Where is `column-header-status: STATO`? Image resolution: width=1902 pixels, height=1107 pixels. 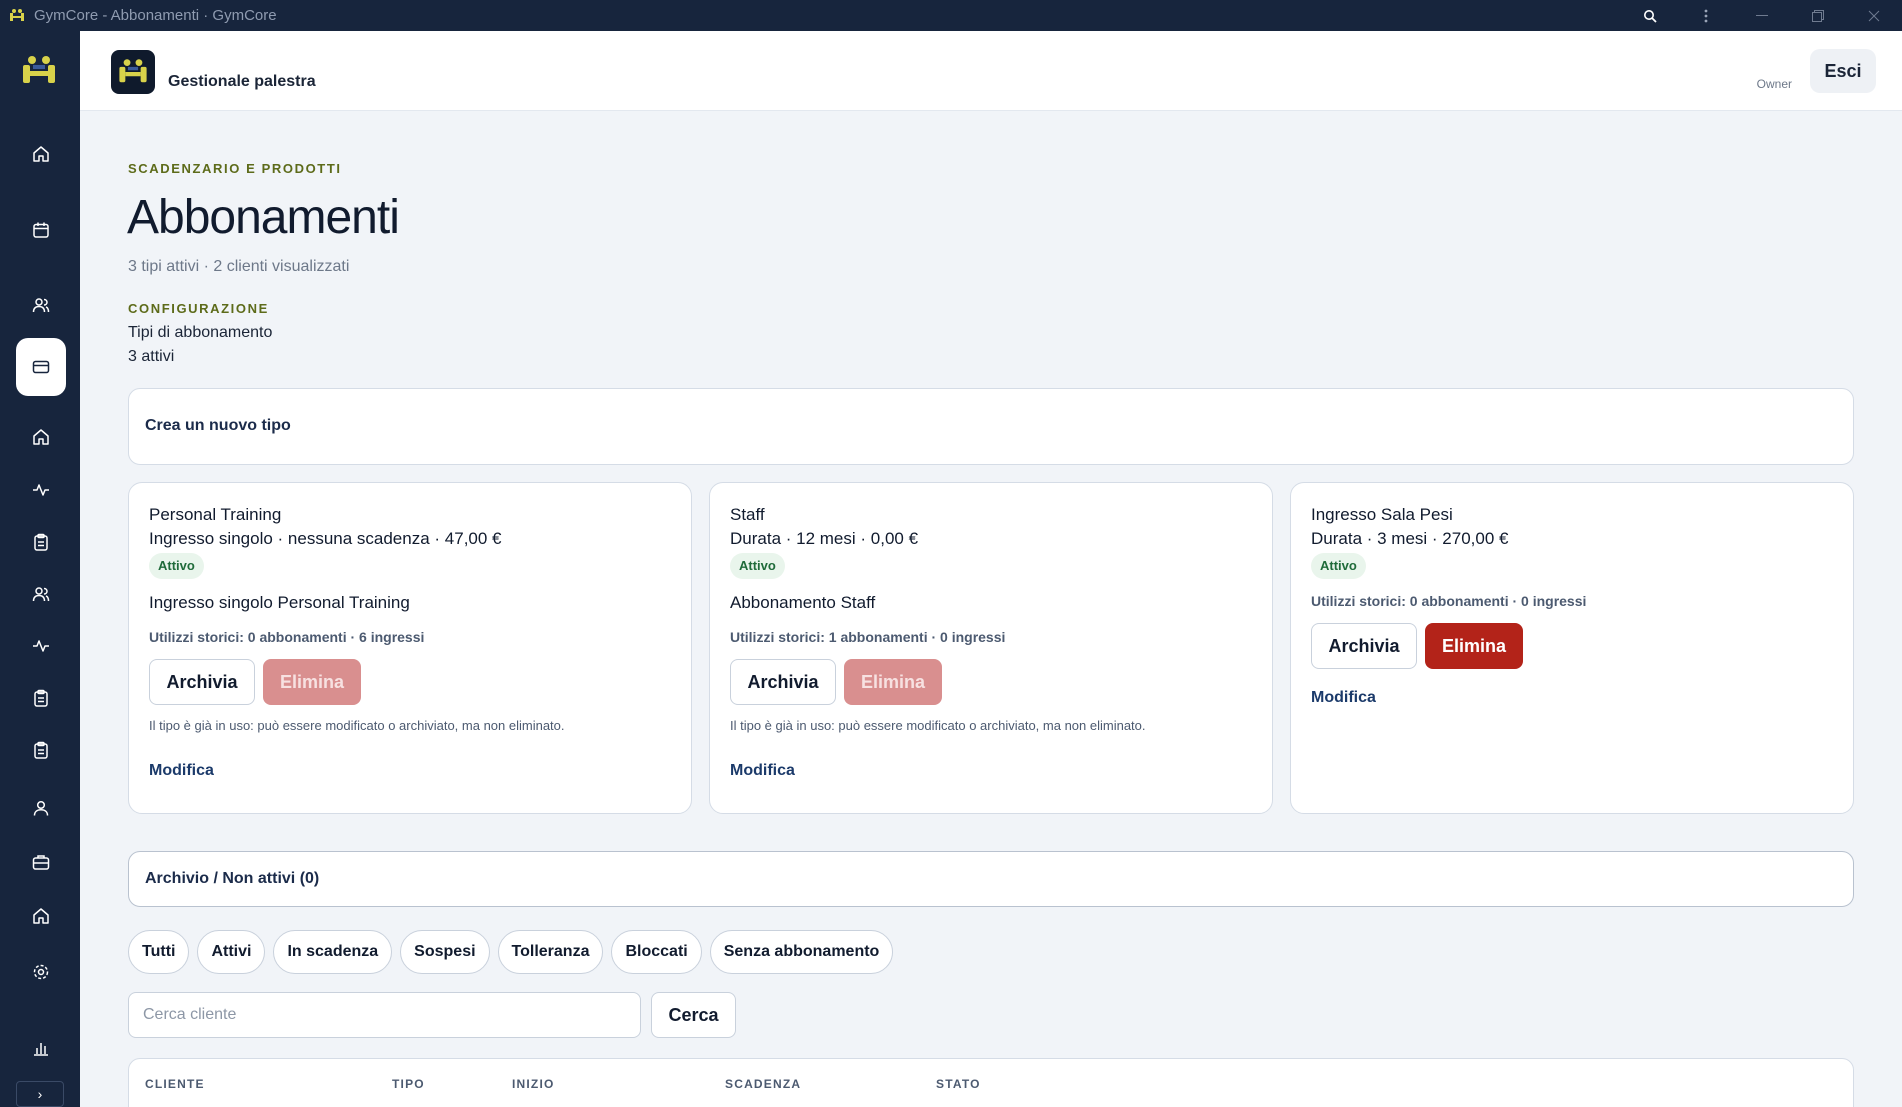
column-header-status: STATO is located at coordinates (958, 1084).